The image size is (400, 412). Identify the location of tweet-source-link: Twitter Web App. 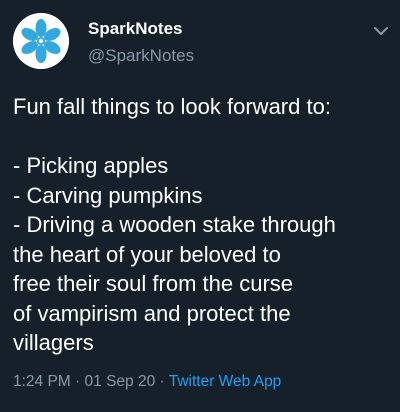
(225, 381).